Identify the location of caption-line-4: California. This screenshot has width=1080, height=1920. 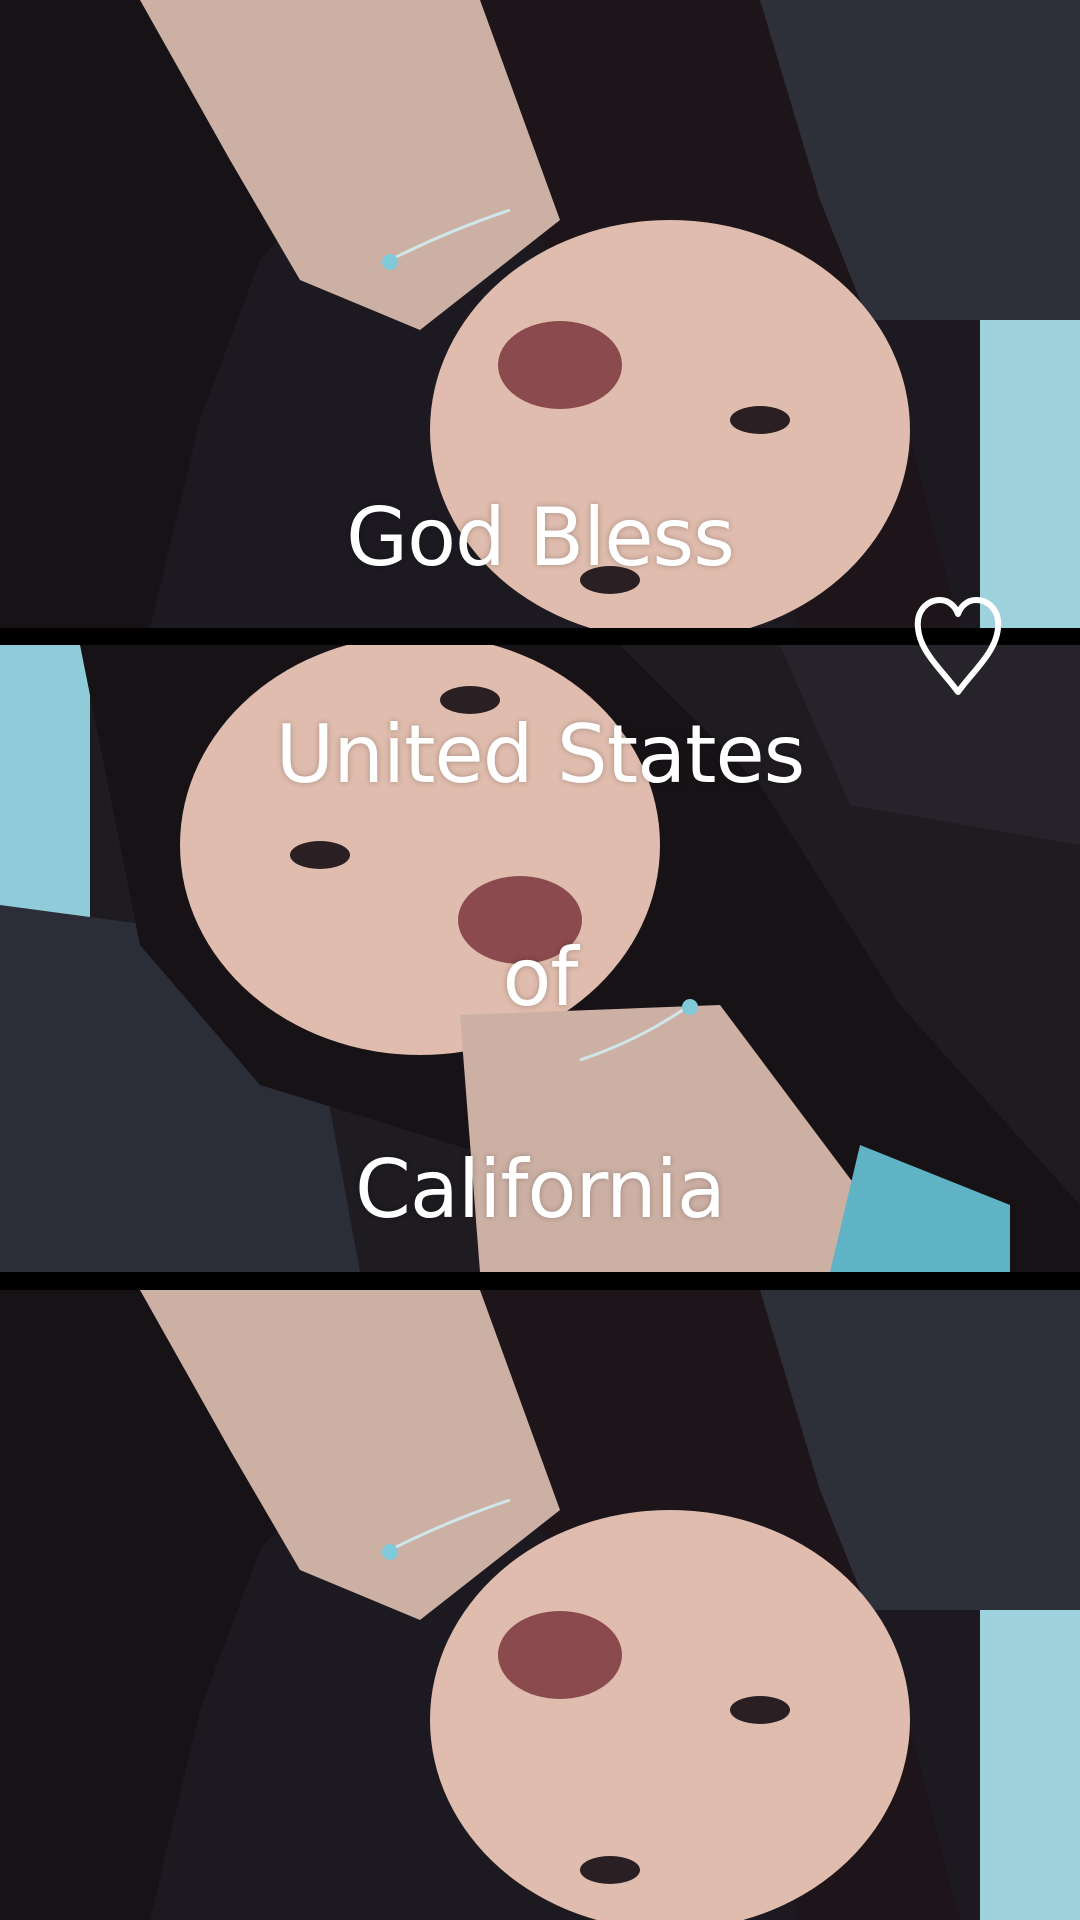
(540, 1189).